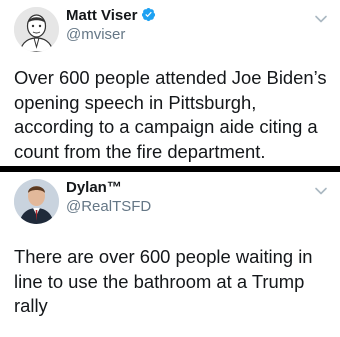  Describe the element at coordinates (94, 187) in the screenshot. I see `author-name: Dylan™` at that location.